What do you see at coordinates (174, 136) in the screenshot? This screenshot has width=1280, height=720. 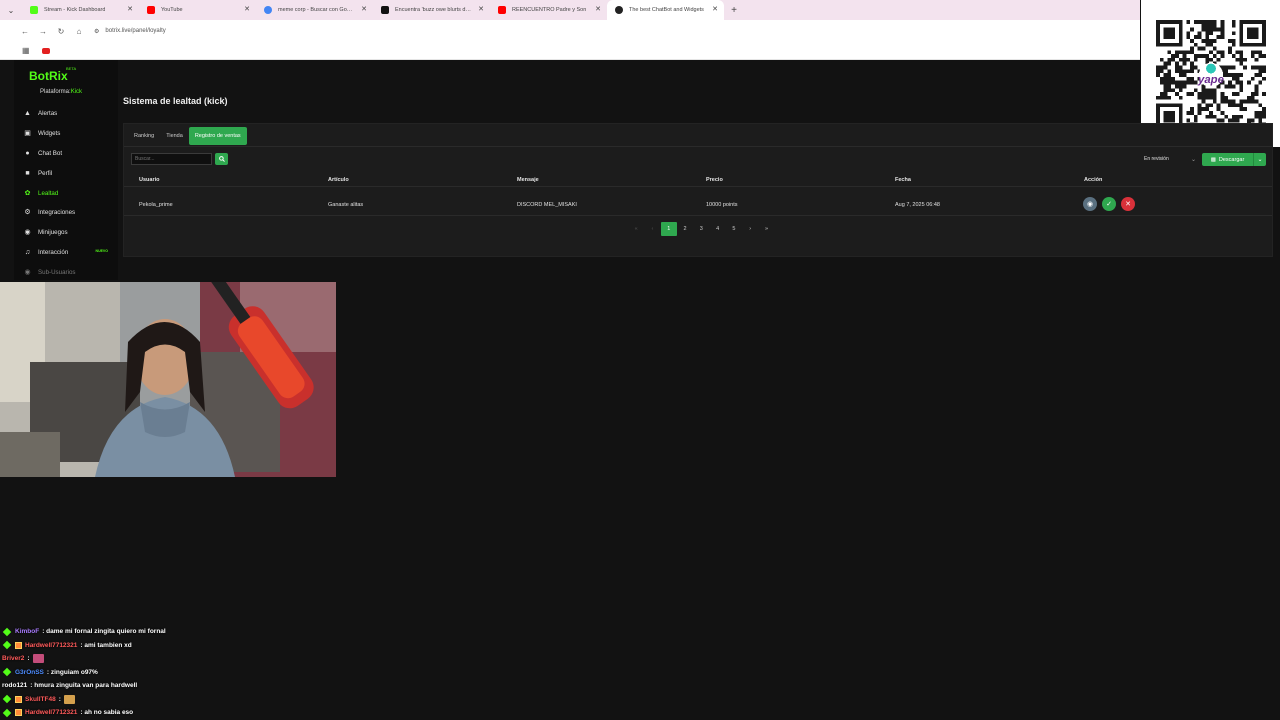 I see `tab-tienda: Tienda` at bounding box center [174, 136].